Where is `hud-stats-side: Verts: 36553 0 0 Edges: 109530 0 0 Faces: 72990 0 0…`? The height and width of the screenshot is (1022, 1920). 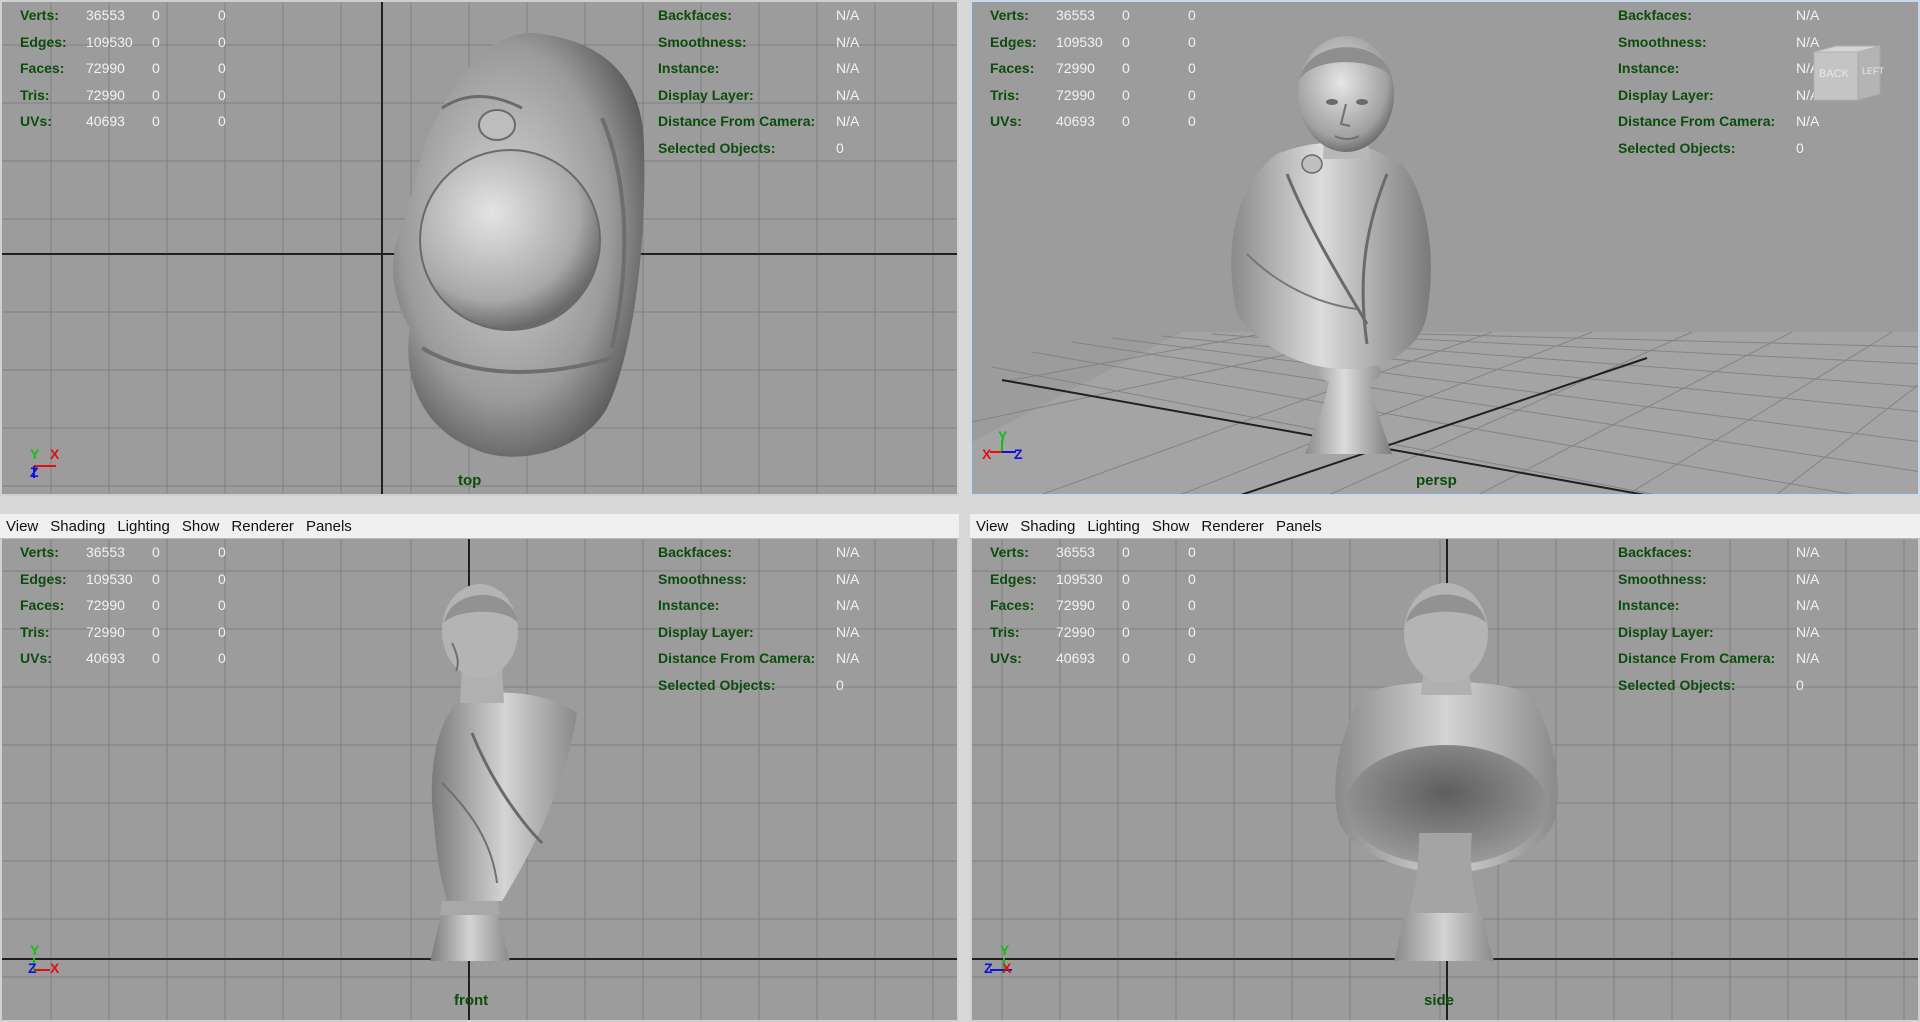 hud-stats-side: Verts: 36553 0 0 Edges: 109530 0 0 Faces: 72990 0 0… is located at coordinates (1120, 605).